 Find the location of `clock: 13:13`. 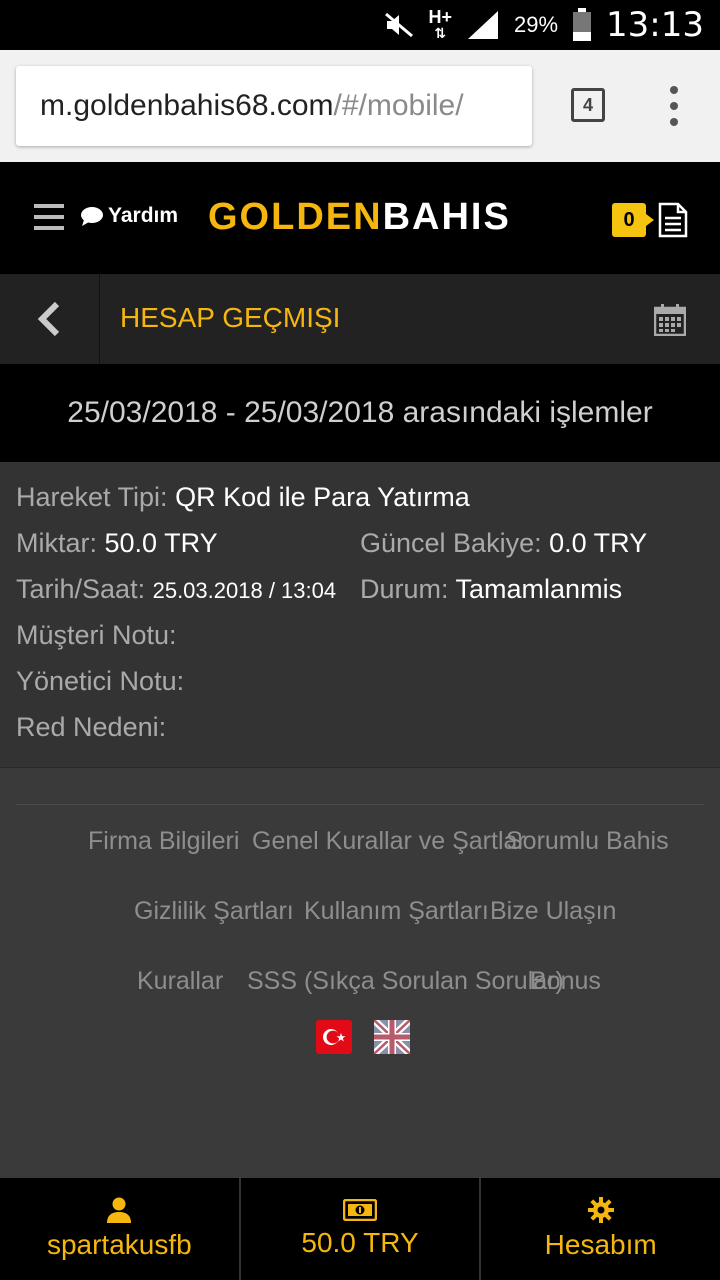

clock: 13:13 is located at coordinates (655, 25).